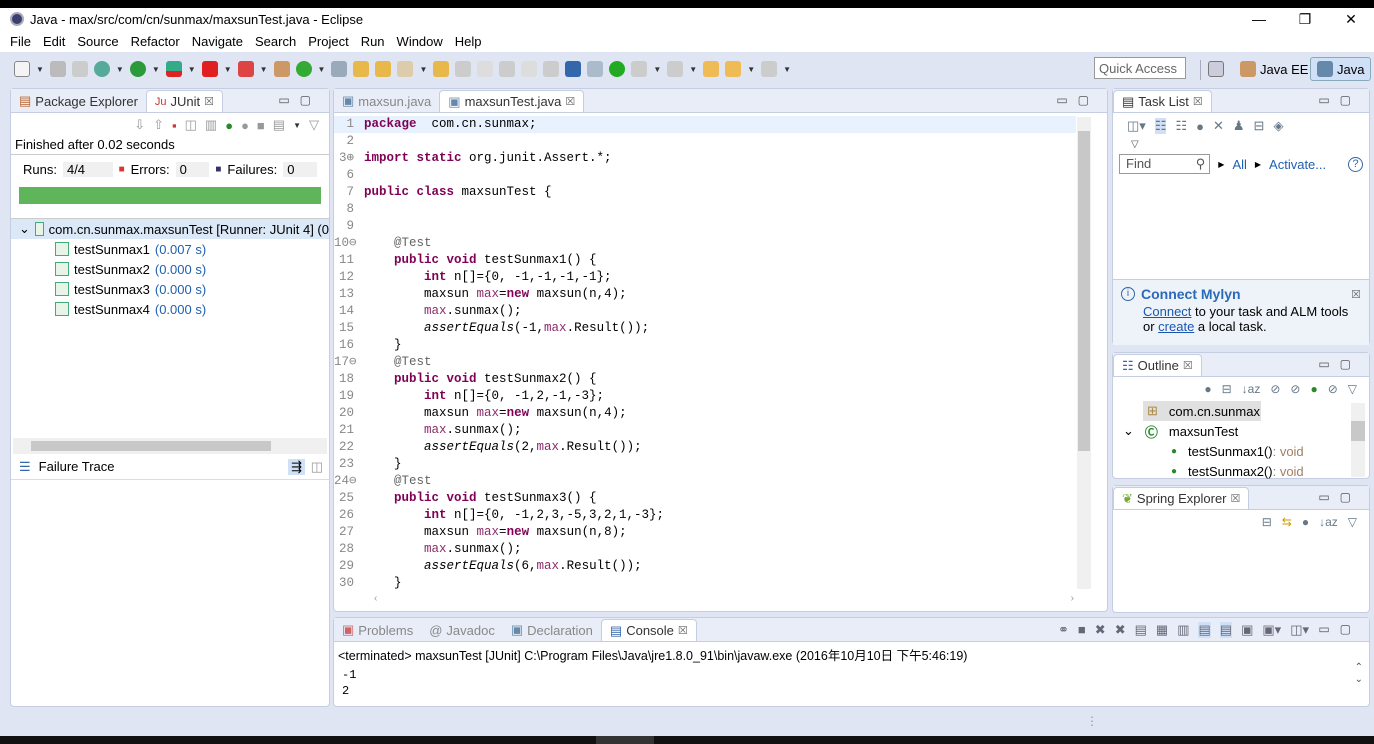  I want to click on filter-icon: ●, so click(1305, 522).